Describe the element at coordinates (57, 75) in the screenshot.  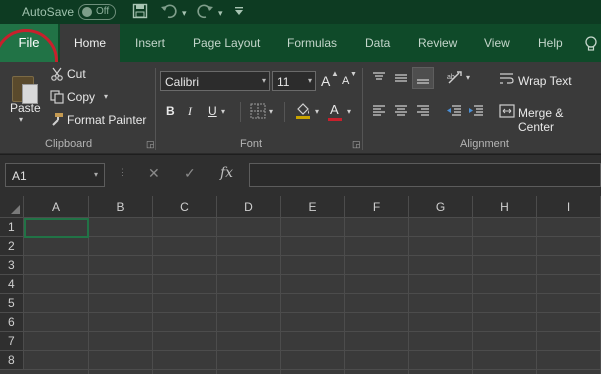
I see `cut-icon` at that location.